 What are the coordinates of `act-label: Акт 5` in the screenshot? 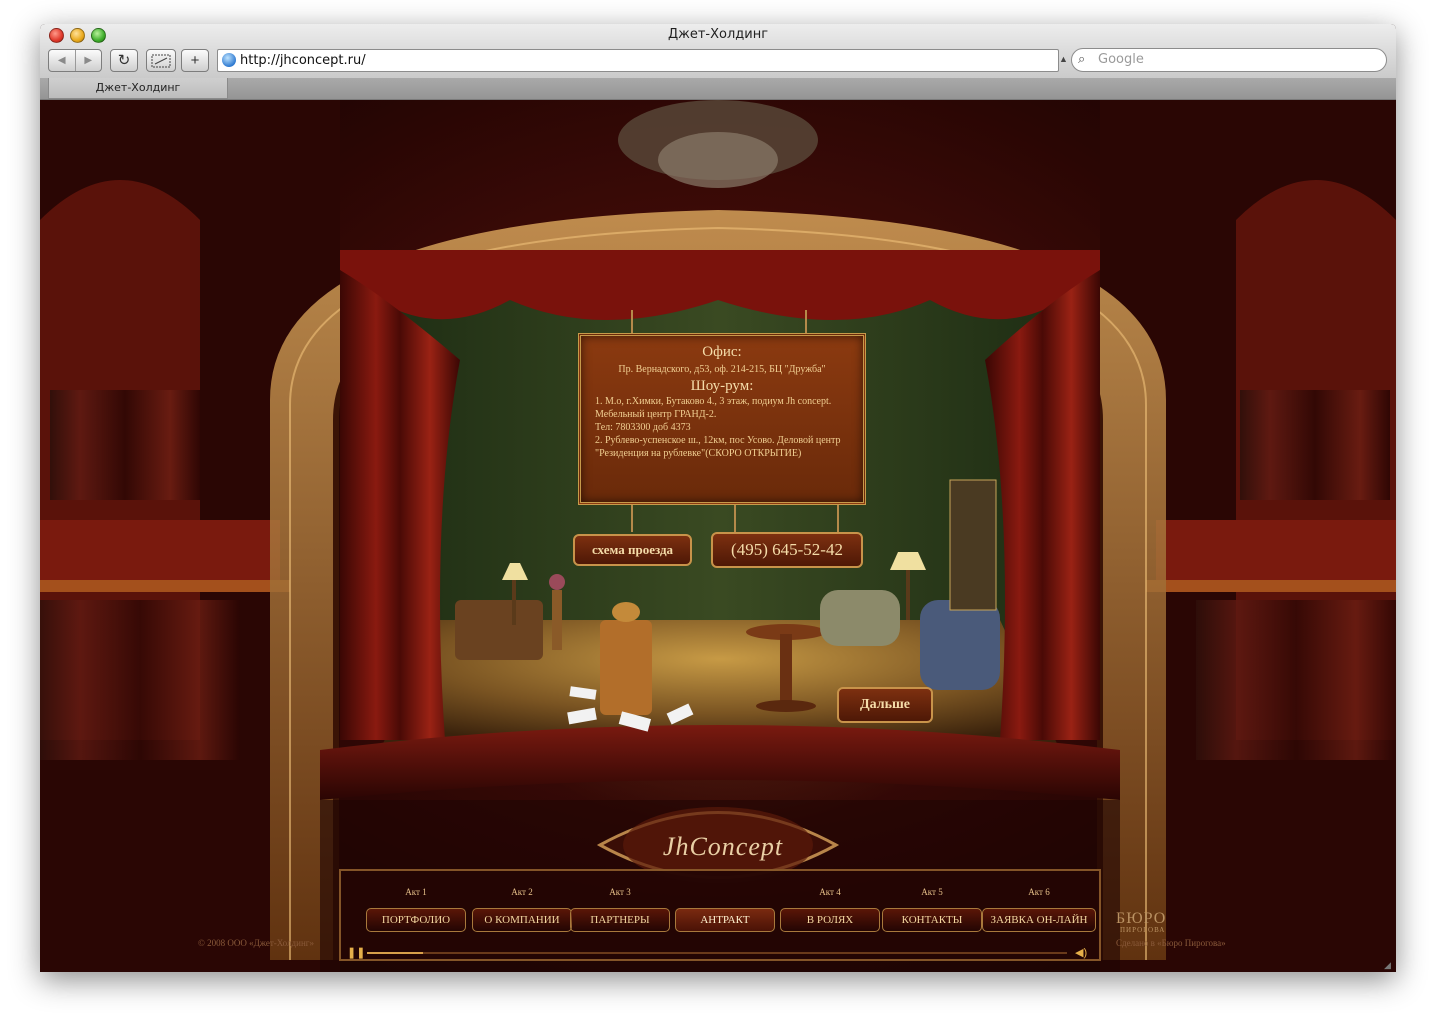 It's located at (932, 892).